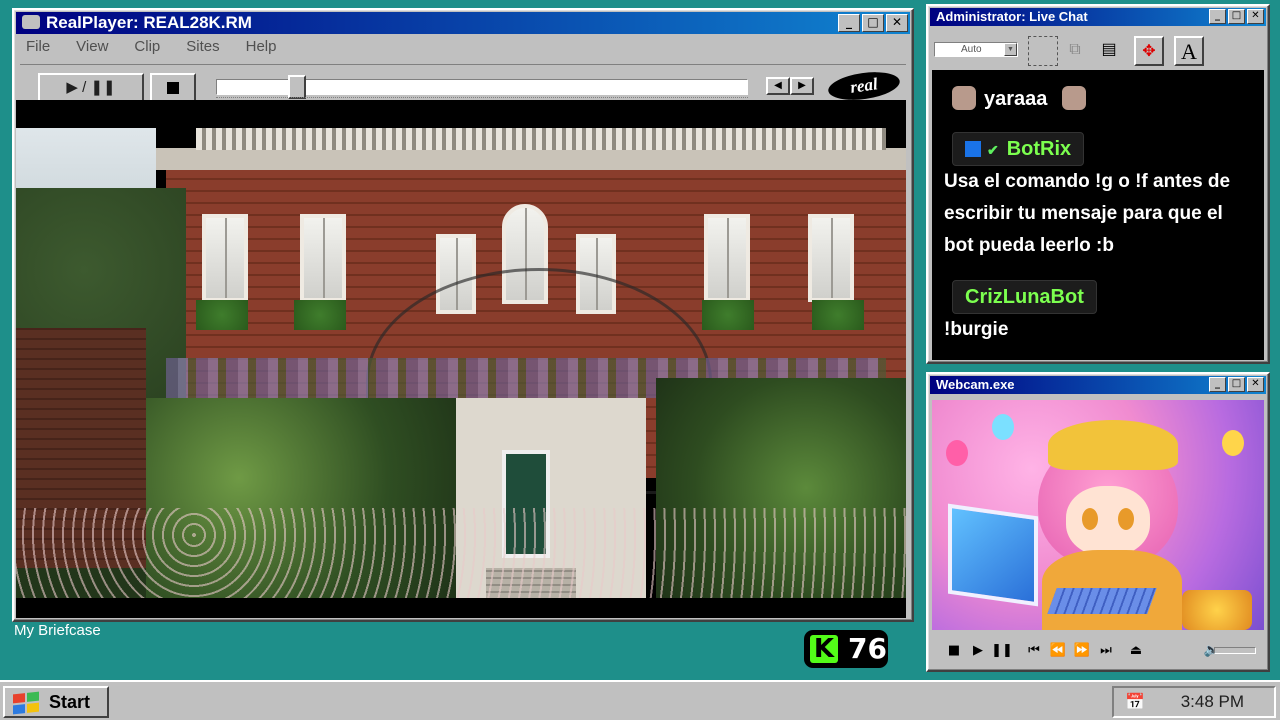  Describe the element at coordinates (147, 46) in the screenshot. I see `menu-clip: Clip` at that location.